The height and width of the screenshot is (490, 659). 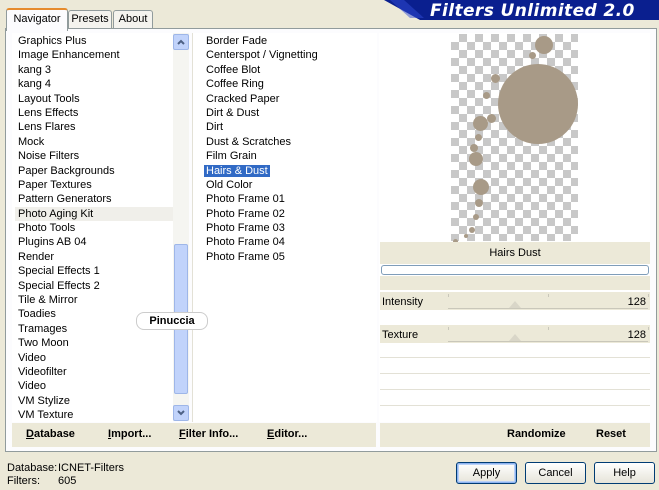 What do you see at coordinates (233, 69) in the screenshot?
I see `list-item-label: Coffee Blot` at bounding box center [233, 69].